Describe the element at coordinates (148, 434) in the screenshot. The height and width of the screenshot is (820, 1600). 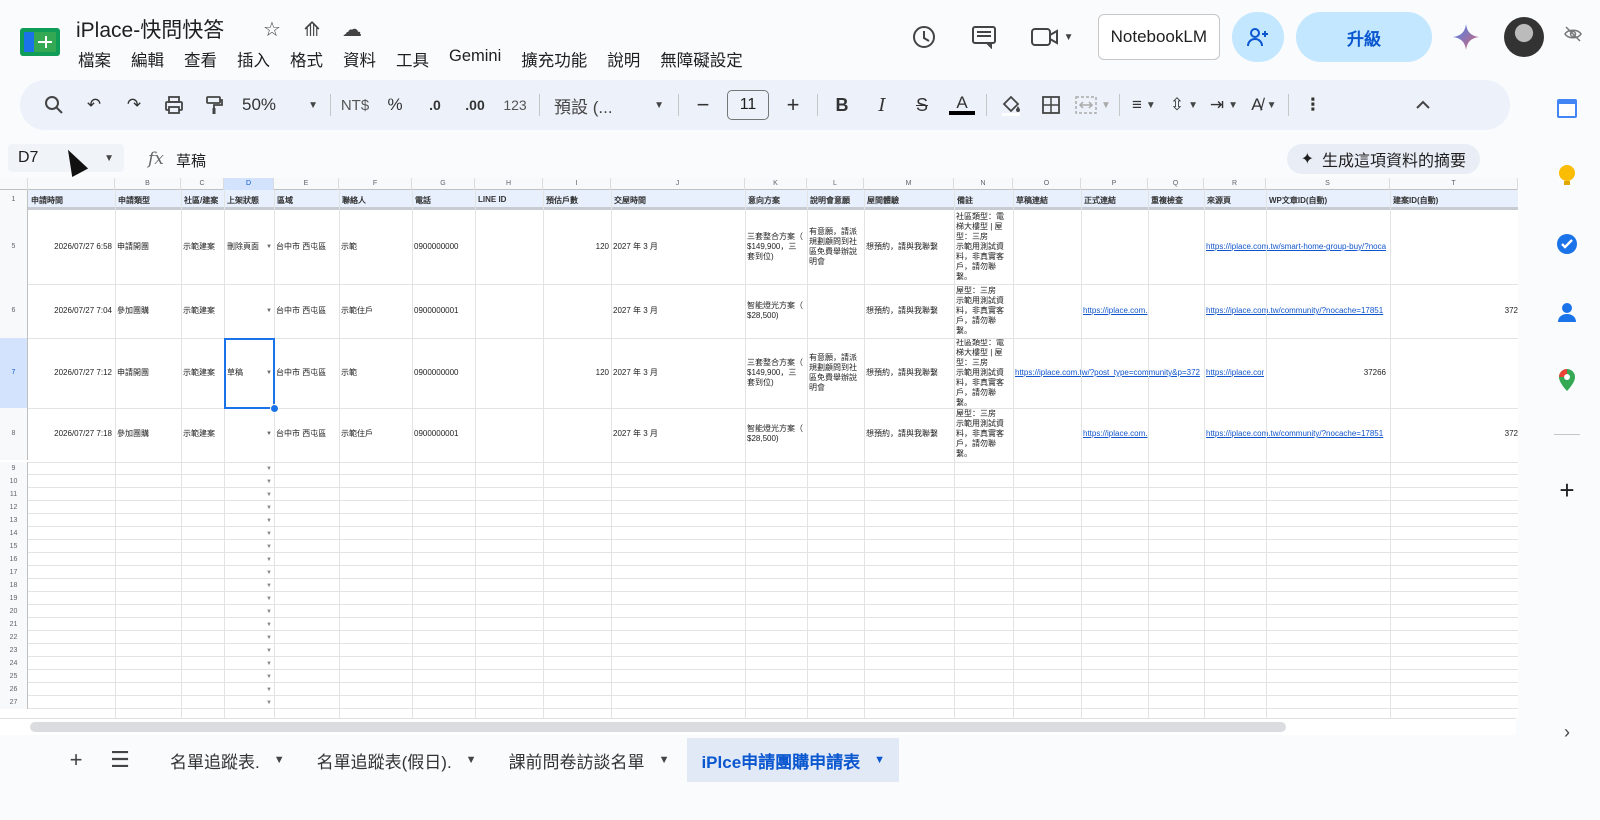
I see `cell-type: 參加團購` at that location.